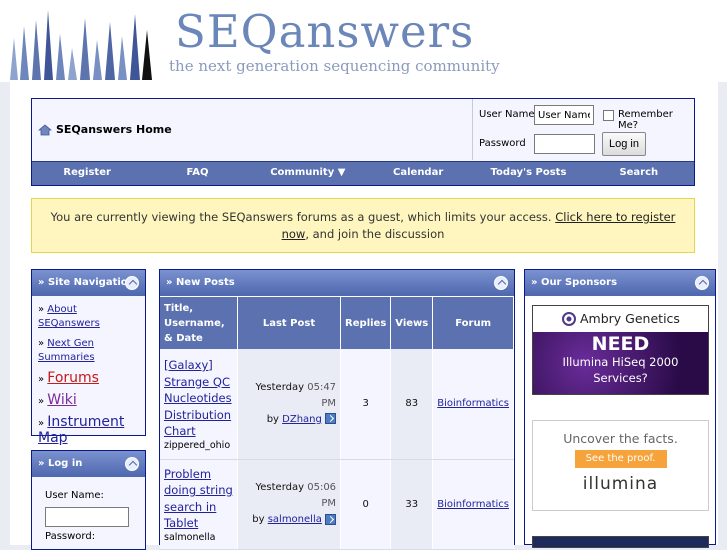 The height and width of the screenshot is (550, 727). Describe the element at coordinates (366, 323) in the screenshot. I see `column-header-replies: Replies` at that location.